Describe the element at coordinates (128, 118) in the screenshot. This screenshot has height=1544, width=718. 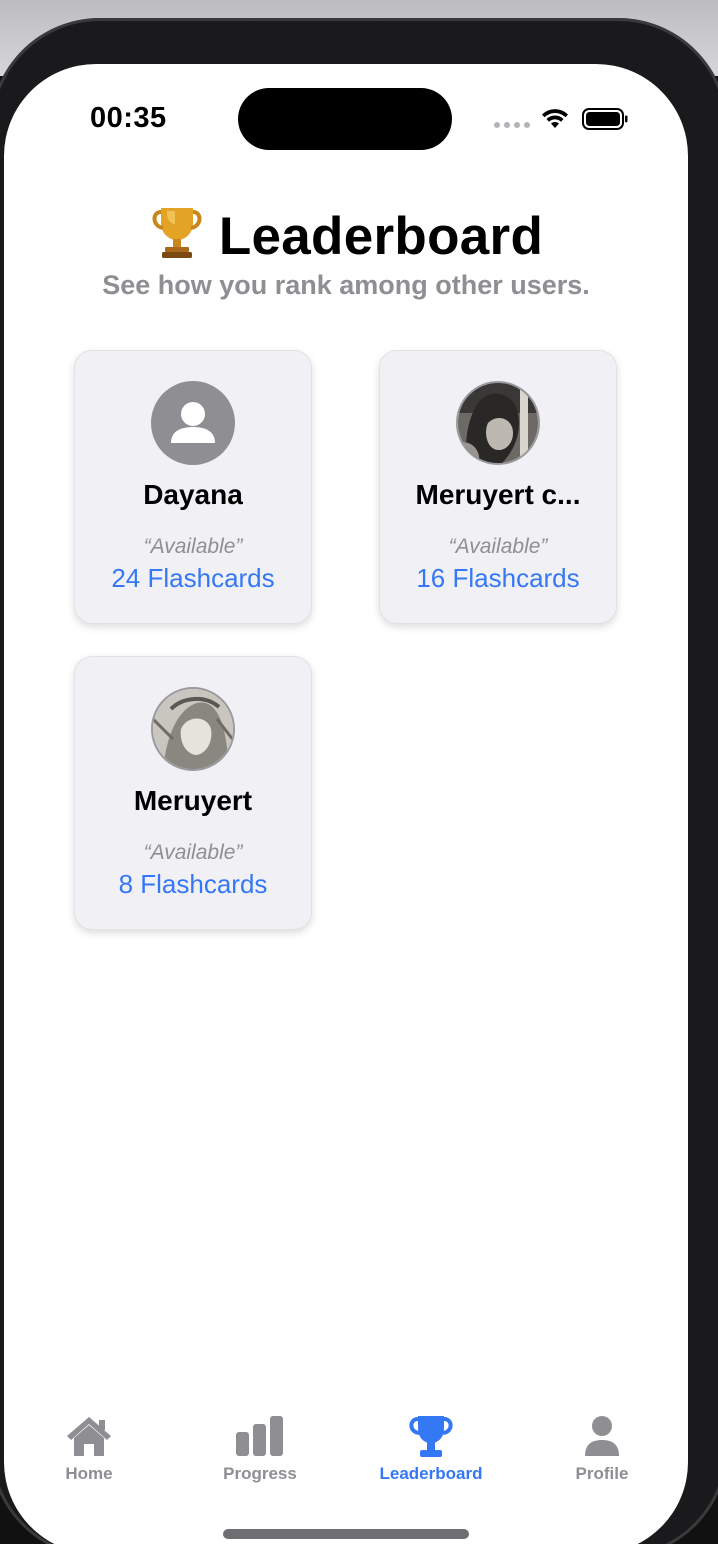
I see `status-time: 00:35` at that location.